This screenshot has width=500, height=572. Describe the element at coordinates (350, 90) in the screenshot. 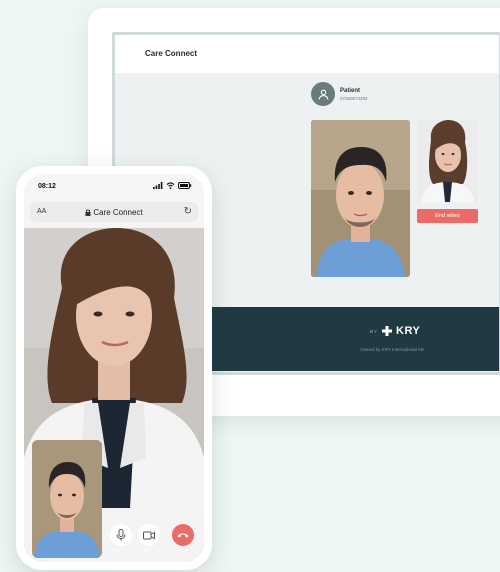

I see `patient-name: Patient` at that location.